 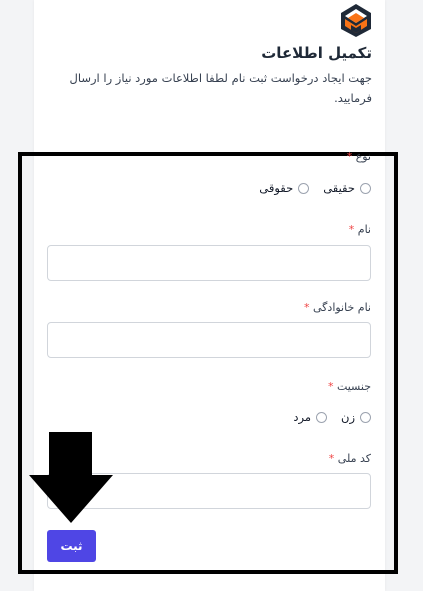 I want to click on gender-label: جنسیت *, so click(x=349, y=386).